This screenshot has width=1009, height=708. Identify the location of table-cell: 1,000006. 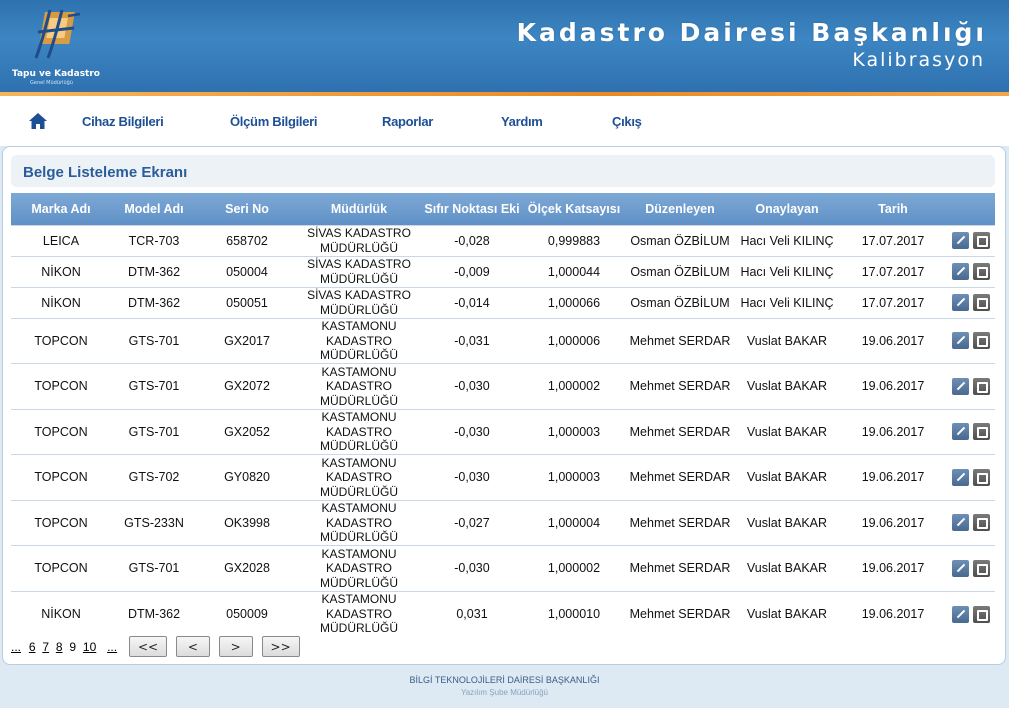
(574, 340).